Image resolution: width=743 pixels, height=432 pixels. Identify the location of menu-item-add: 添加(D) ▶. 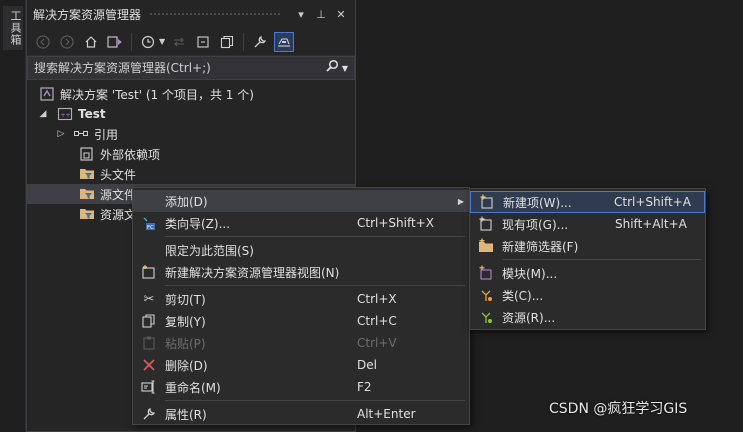
(301, 201).